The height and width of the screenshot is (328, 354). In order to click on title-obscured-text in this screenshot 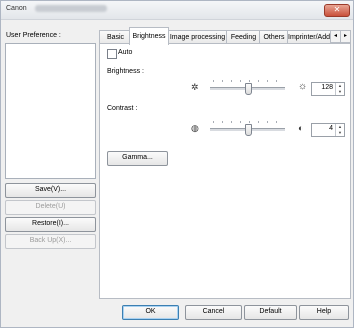, I will do `click(71, 8)`.